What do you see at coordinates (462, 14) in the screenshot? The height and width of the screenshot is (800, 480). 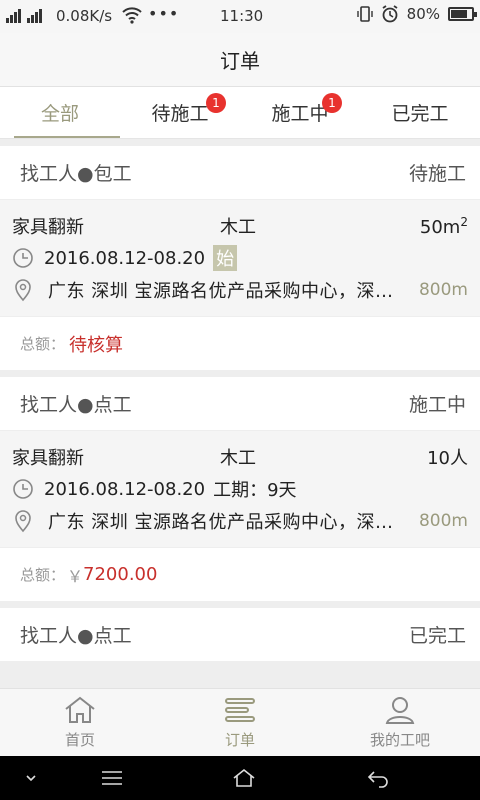 I see `battery-icon` at bounding box center [462, 14].